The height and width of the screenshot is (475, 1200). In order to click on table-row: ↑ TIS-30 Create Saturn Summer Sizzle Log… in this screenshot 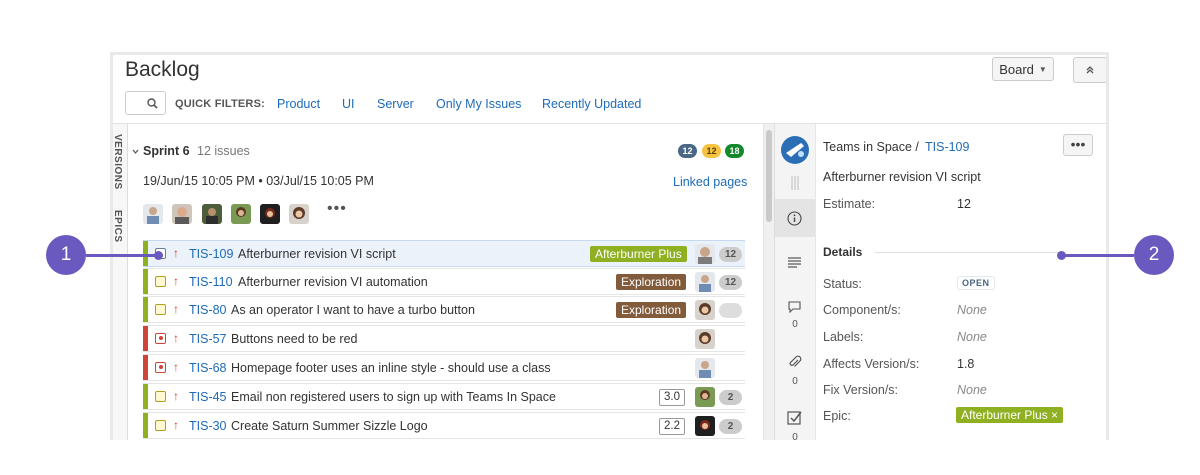, I will do `click(444, 425)`.